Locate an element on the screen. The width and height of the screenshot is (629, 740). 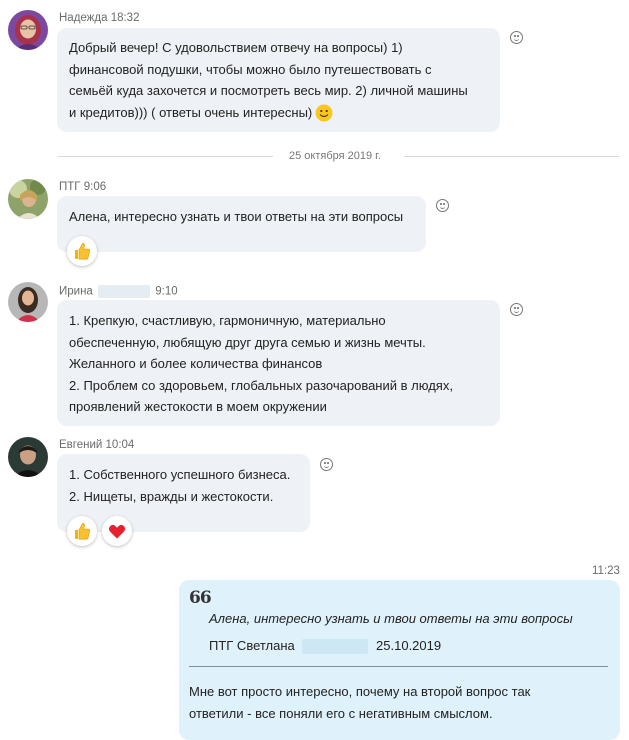
message-line: 1. Собственного успешного бизнеса. is located at coordinates (180, 474).